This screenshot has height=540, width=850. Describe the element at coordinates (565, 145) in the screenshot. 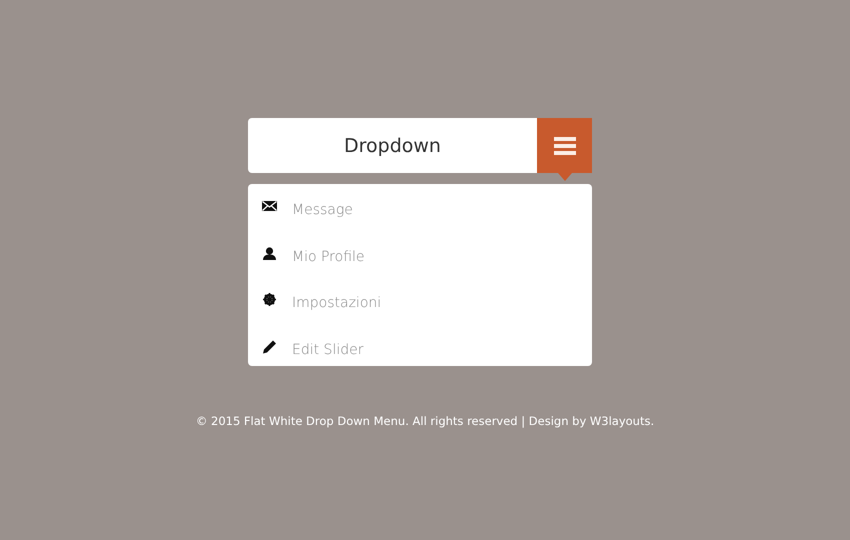

I see `menu-icon` at that location.